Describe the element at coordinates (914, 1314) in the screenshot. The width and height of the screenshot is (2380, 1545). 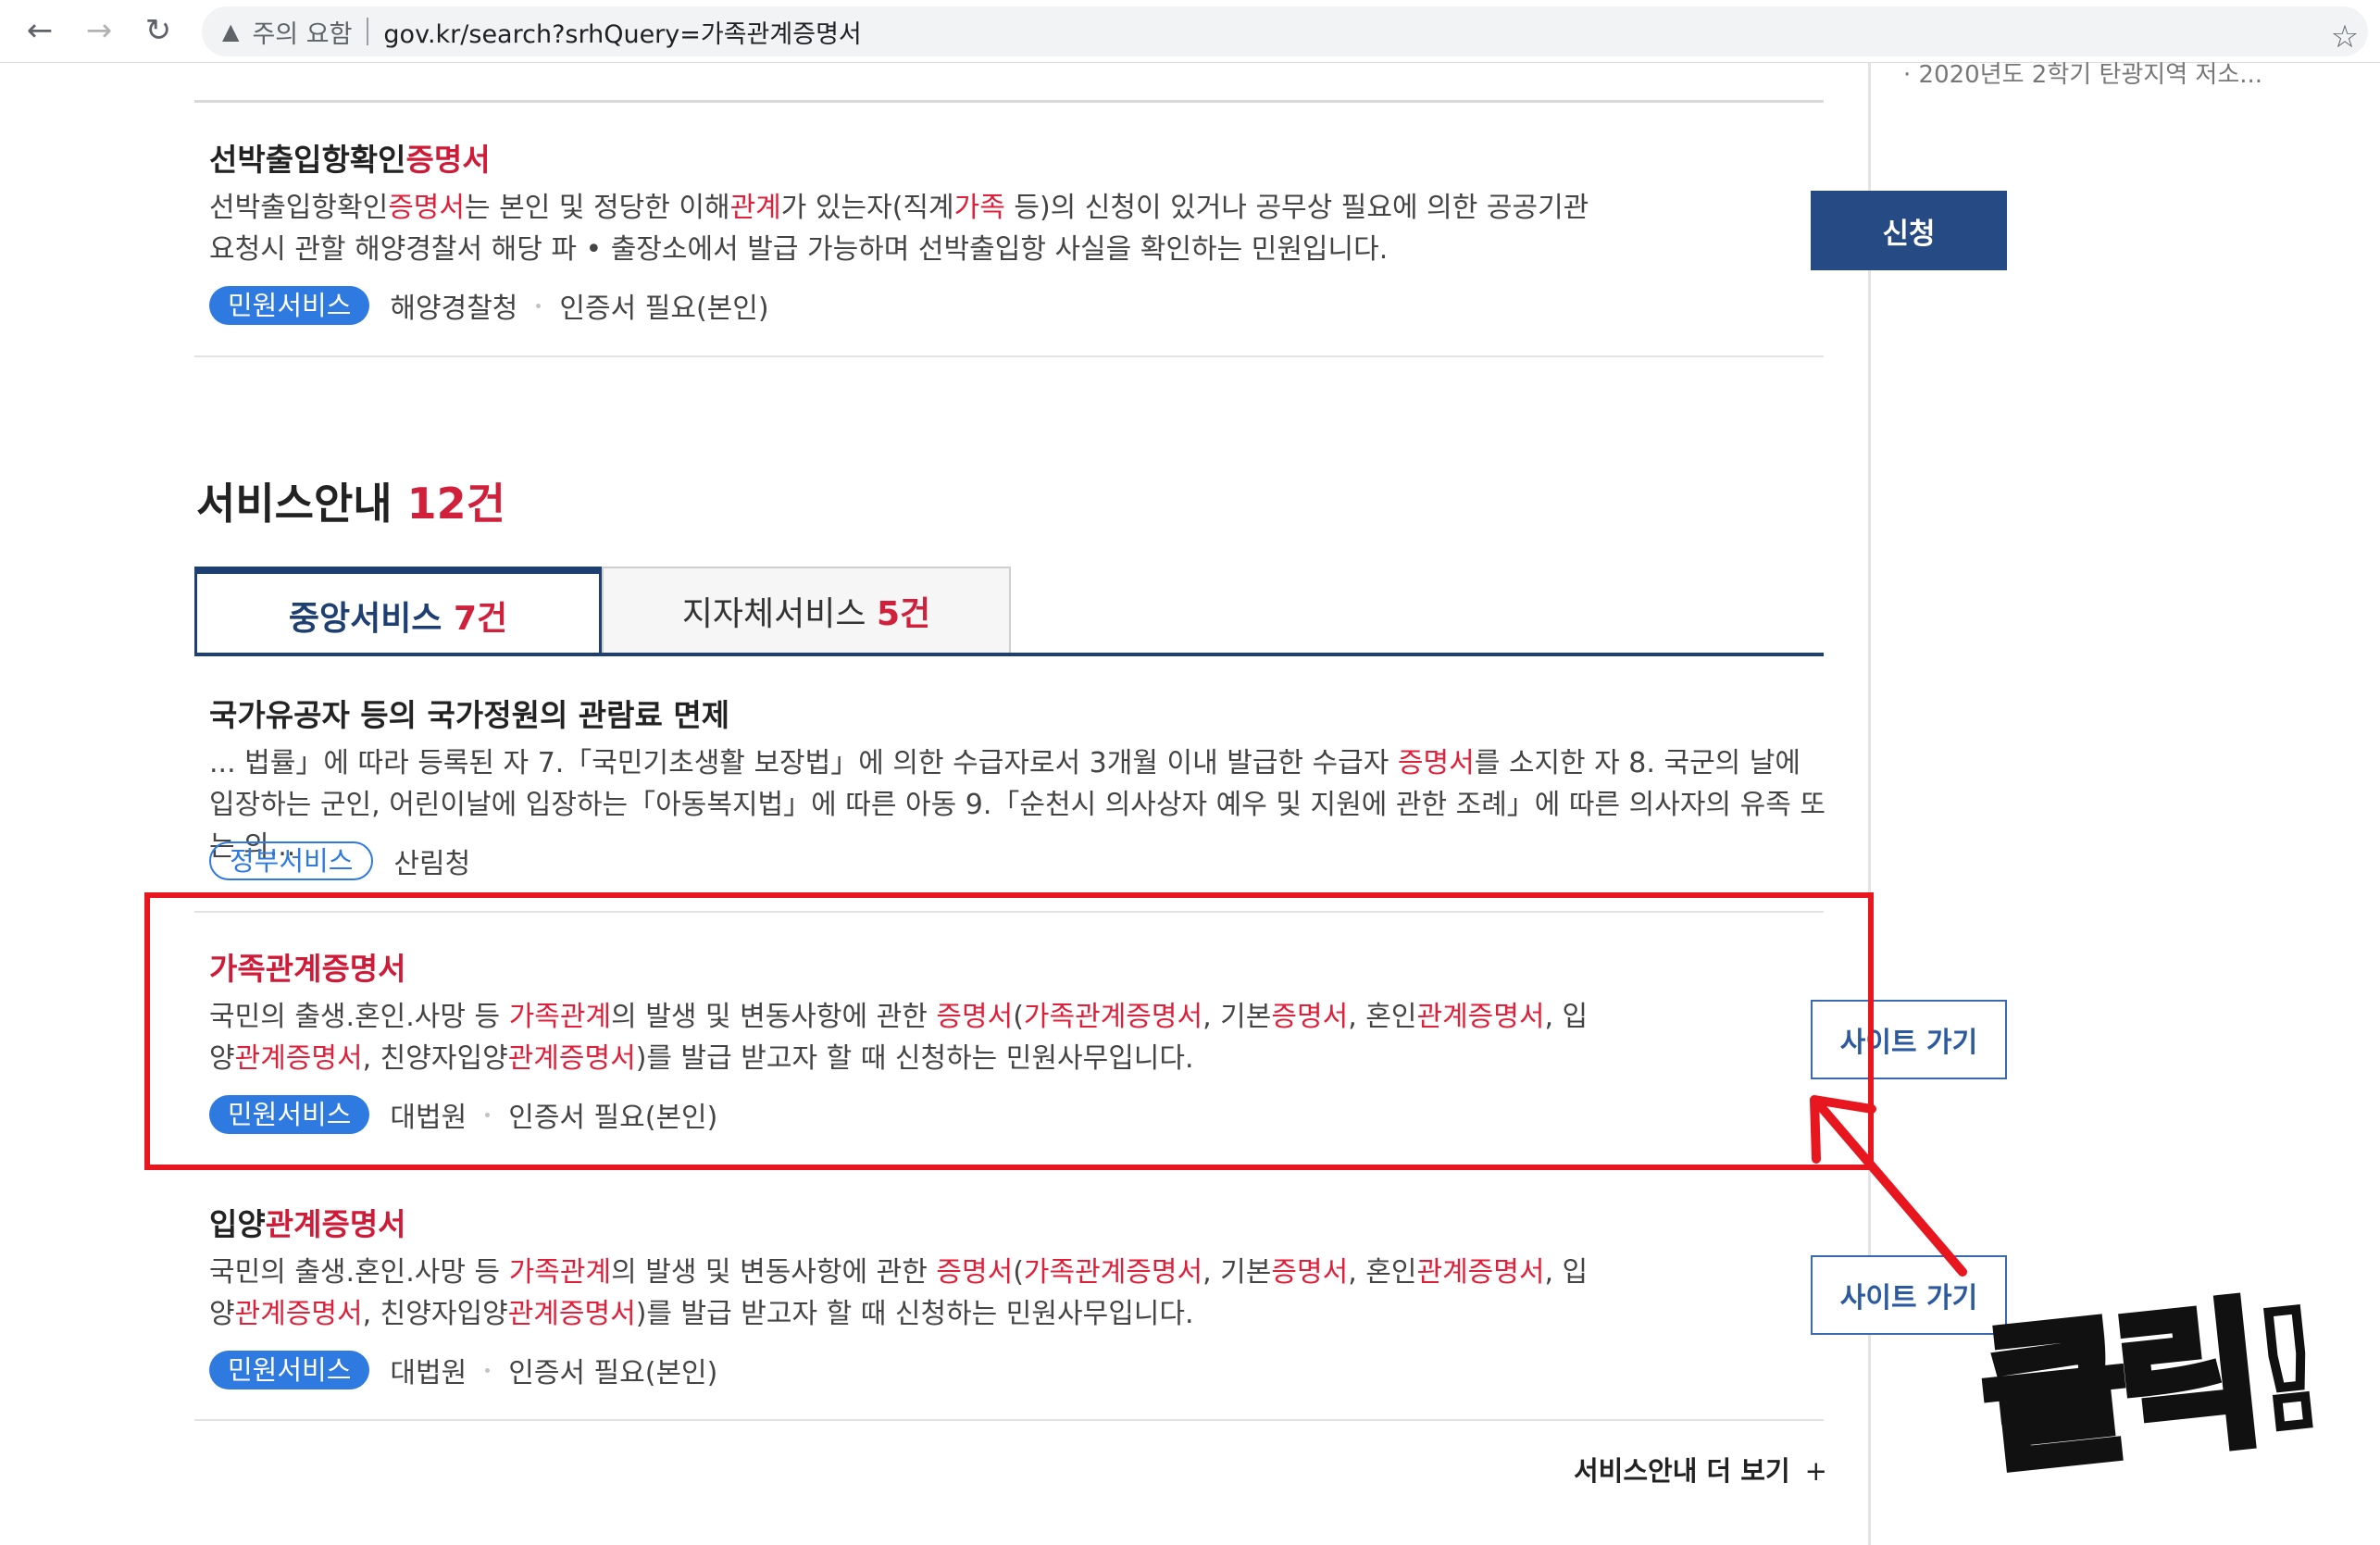
I see `desc-text: )를 발급 받고자 할 때 신청하는 민원사무입니다.` at that location.